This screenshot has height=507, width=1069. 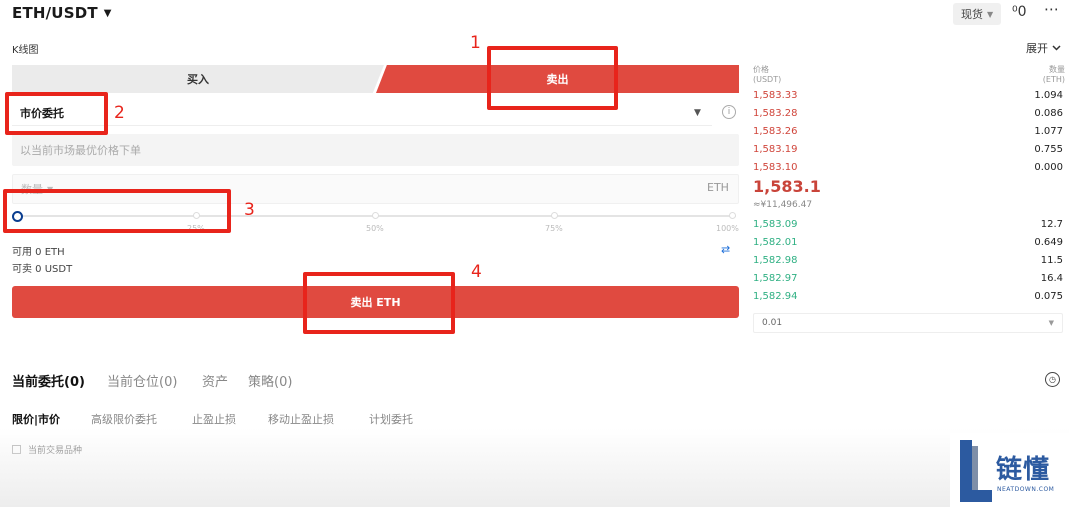 I want to click on tab-buy: 买入, so click(x=198, y=79).